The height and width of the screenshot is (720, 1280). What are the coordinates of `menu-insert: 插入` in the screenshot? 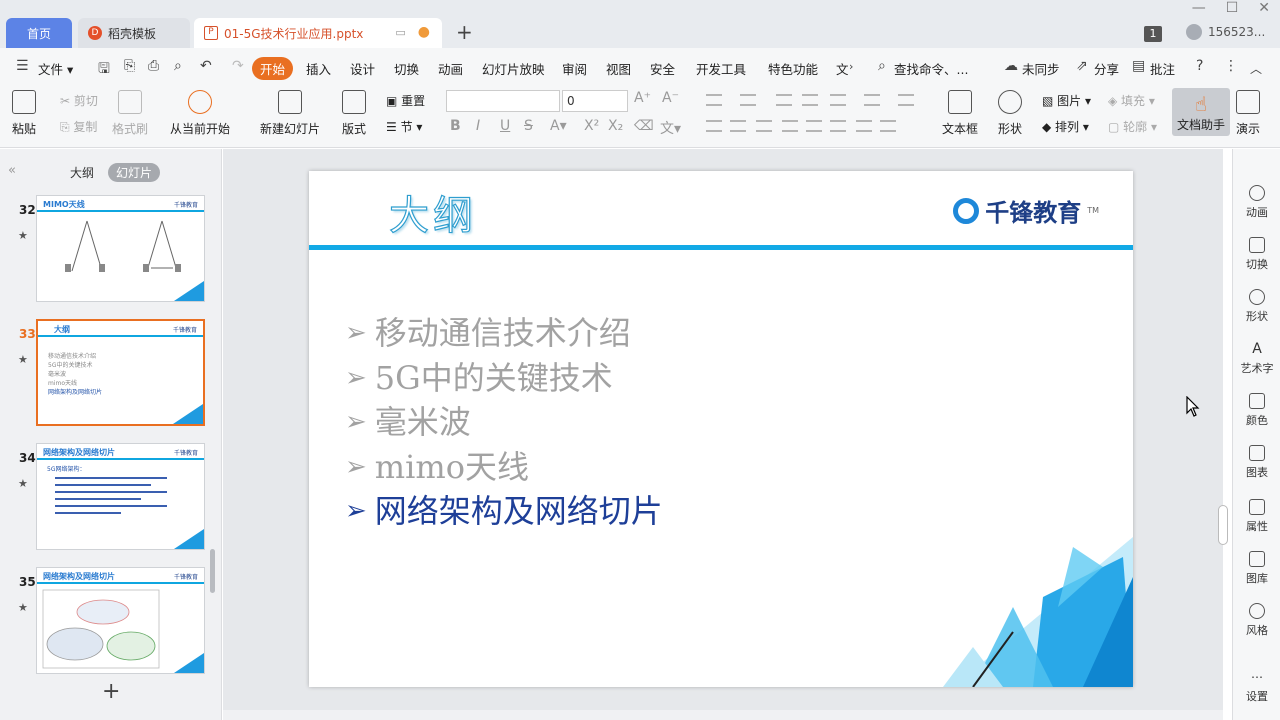 It's located at (318, 68).